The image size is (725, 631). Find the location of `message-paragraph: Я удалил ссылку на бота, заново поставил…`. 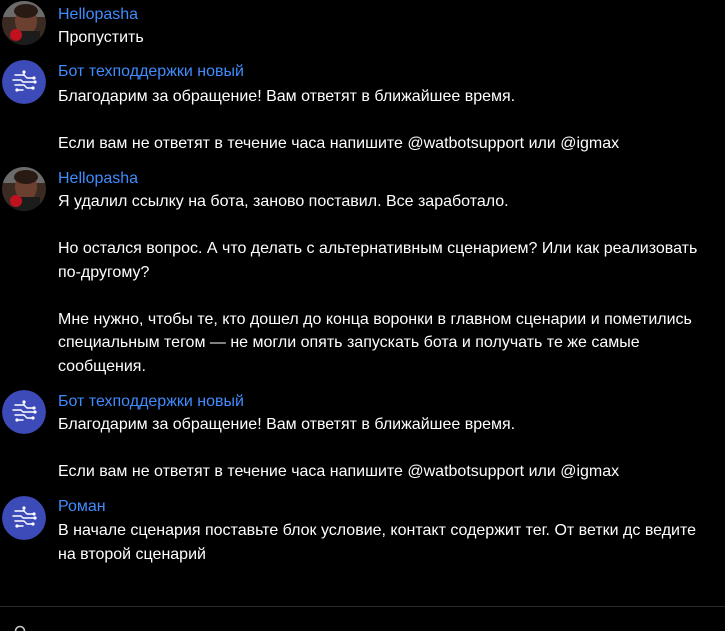

message-paragraph: Я удалил ссылку на бота, заново поставил… is located at coordinates (283, 201).